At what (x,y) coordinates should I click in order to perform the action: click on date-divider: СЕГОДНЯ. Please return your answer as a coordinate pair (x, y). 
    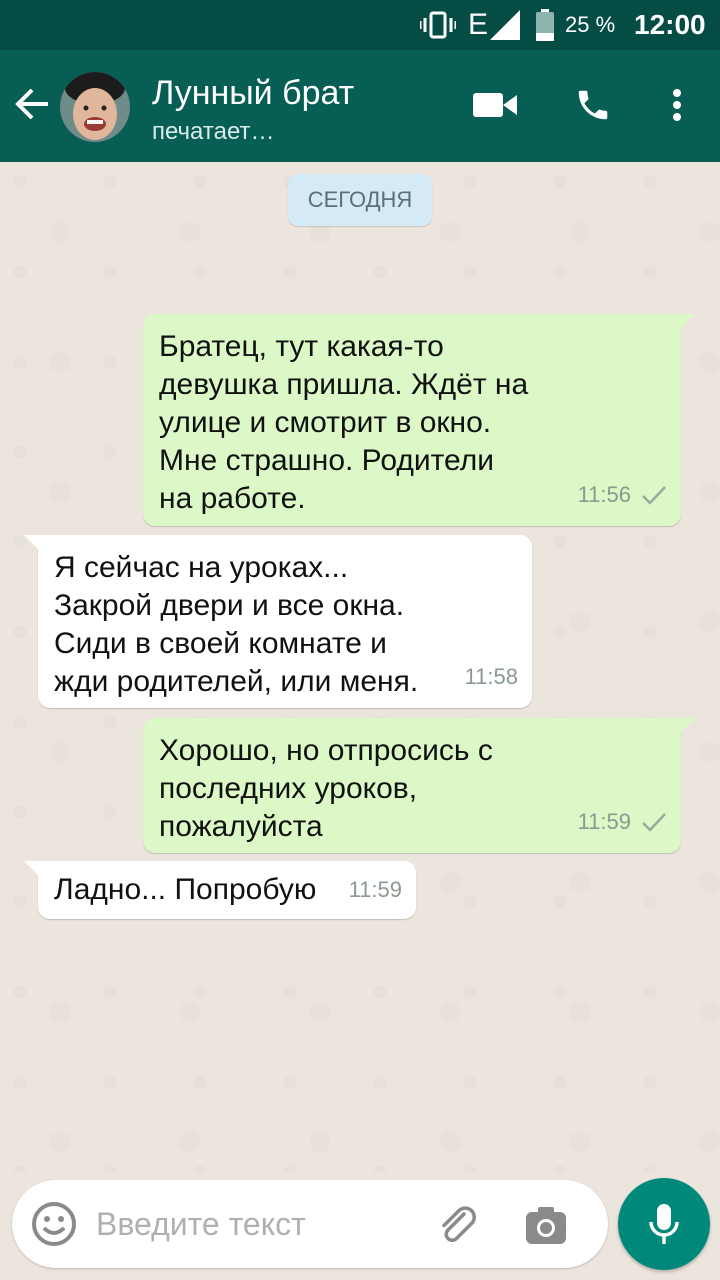
    Looking at the image, I should click on (360, 200).